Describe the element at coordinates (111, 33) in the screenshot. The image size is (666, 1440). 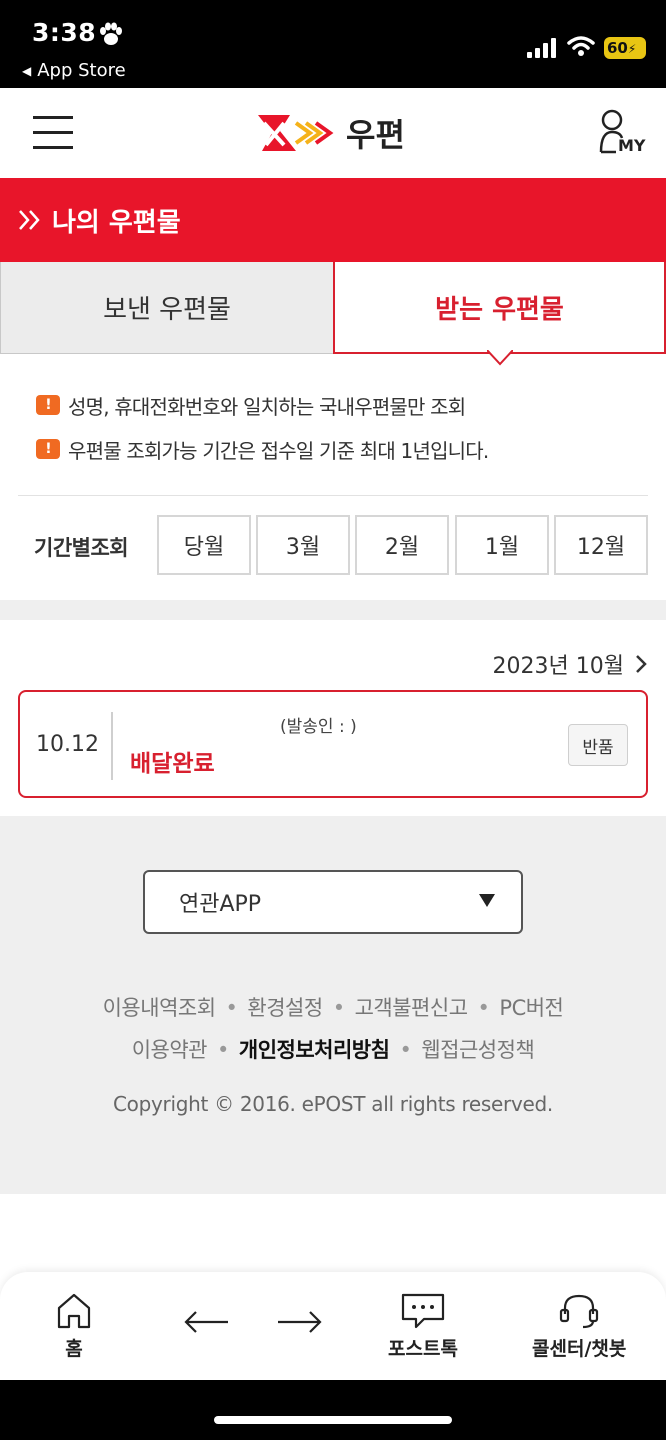
I see `paw-icon` at that location.